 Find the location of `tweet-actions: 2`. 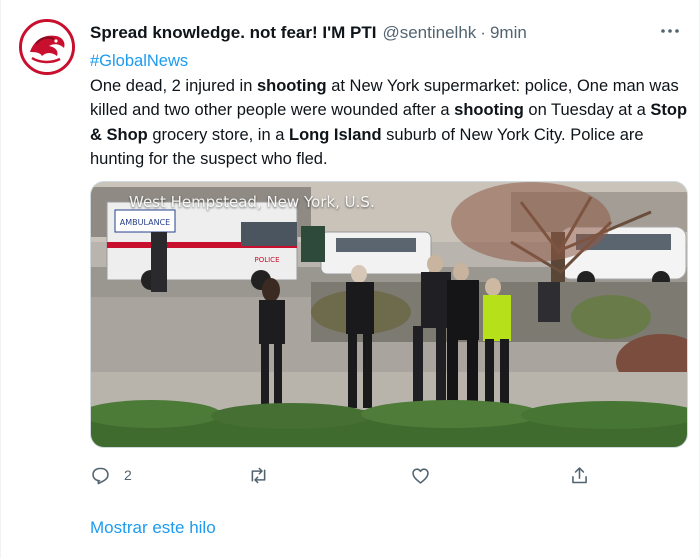

tweet-actions: 2 is located at coordinates (350, 475).